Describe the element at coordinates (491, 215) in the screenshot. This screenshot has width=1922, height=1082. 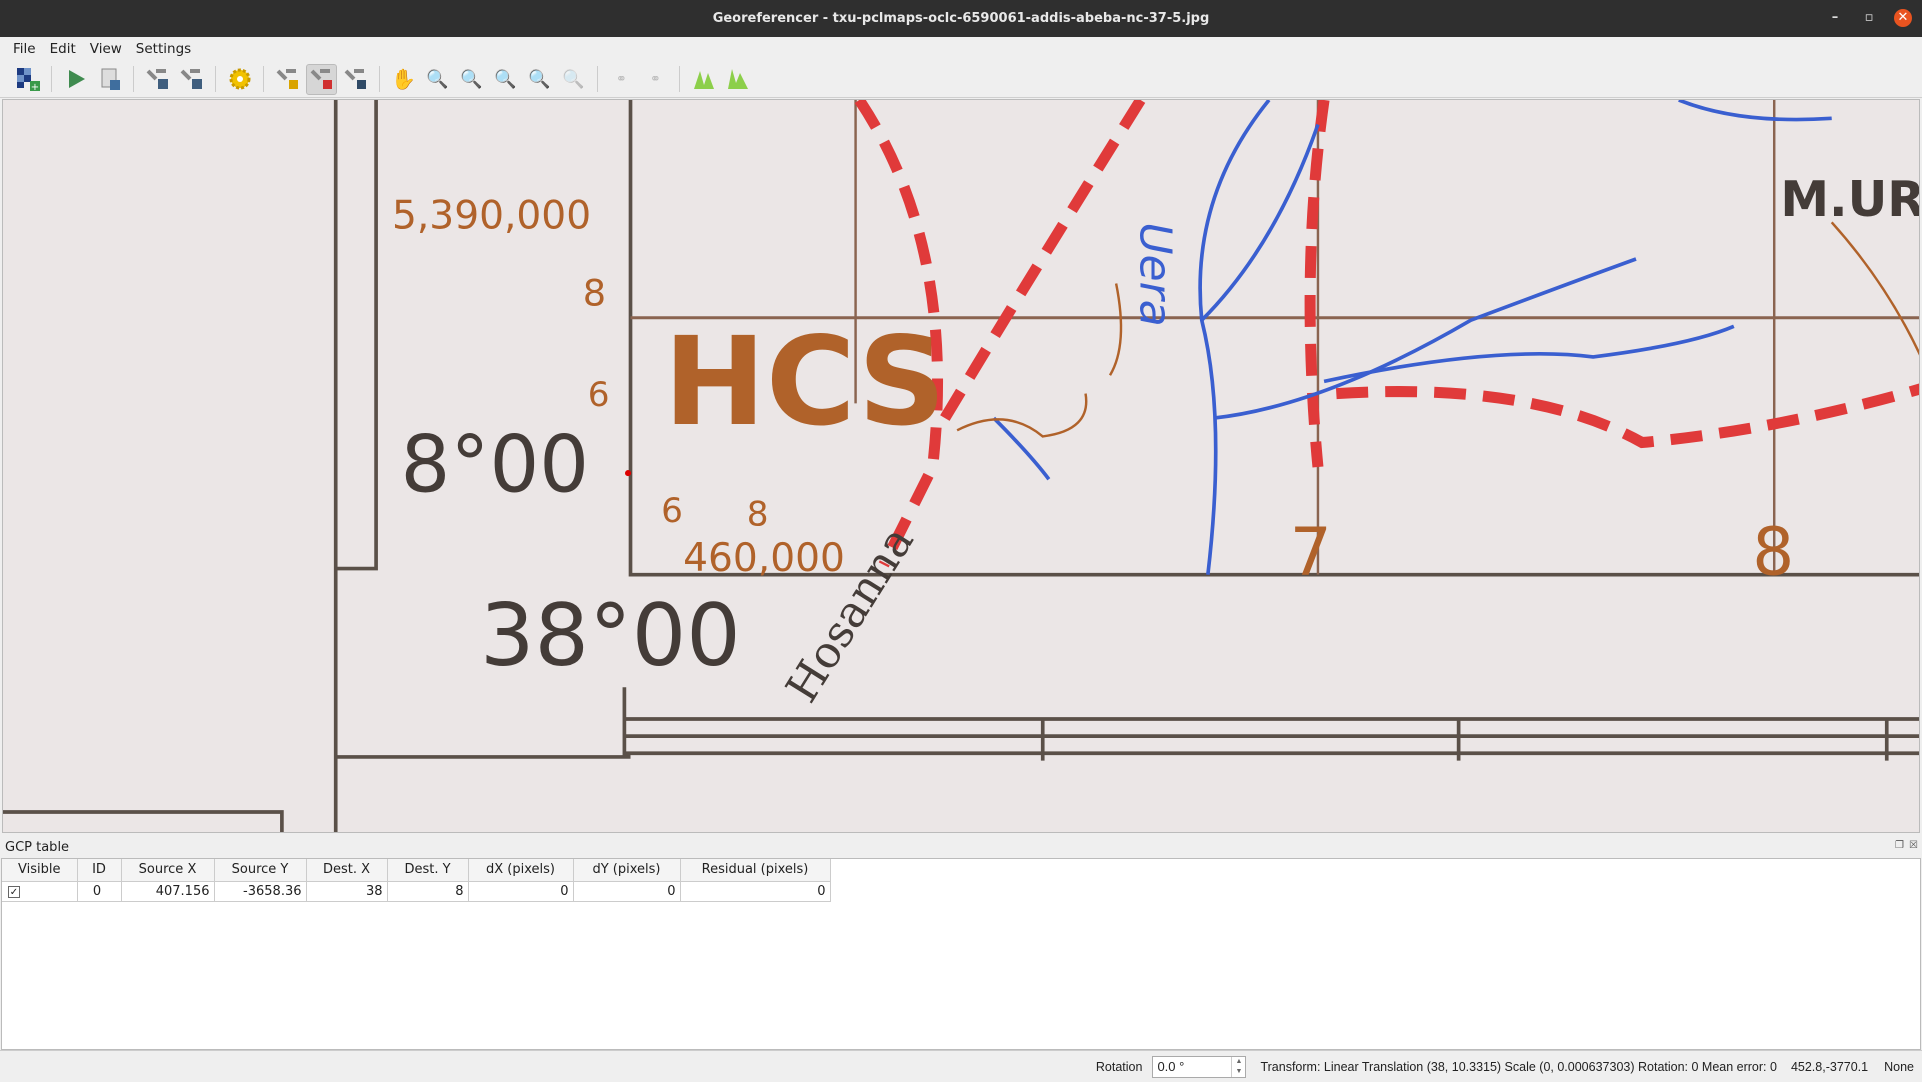
I see `map-label: 5,390,000` at that location.